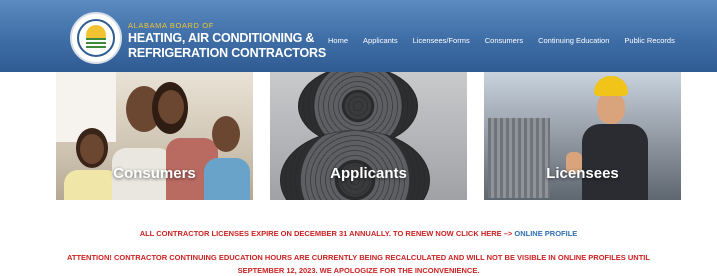  Describe the element at coordinates (96, 44) in the screenshot. I see `seal-stripes` at that location.